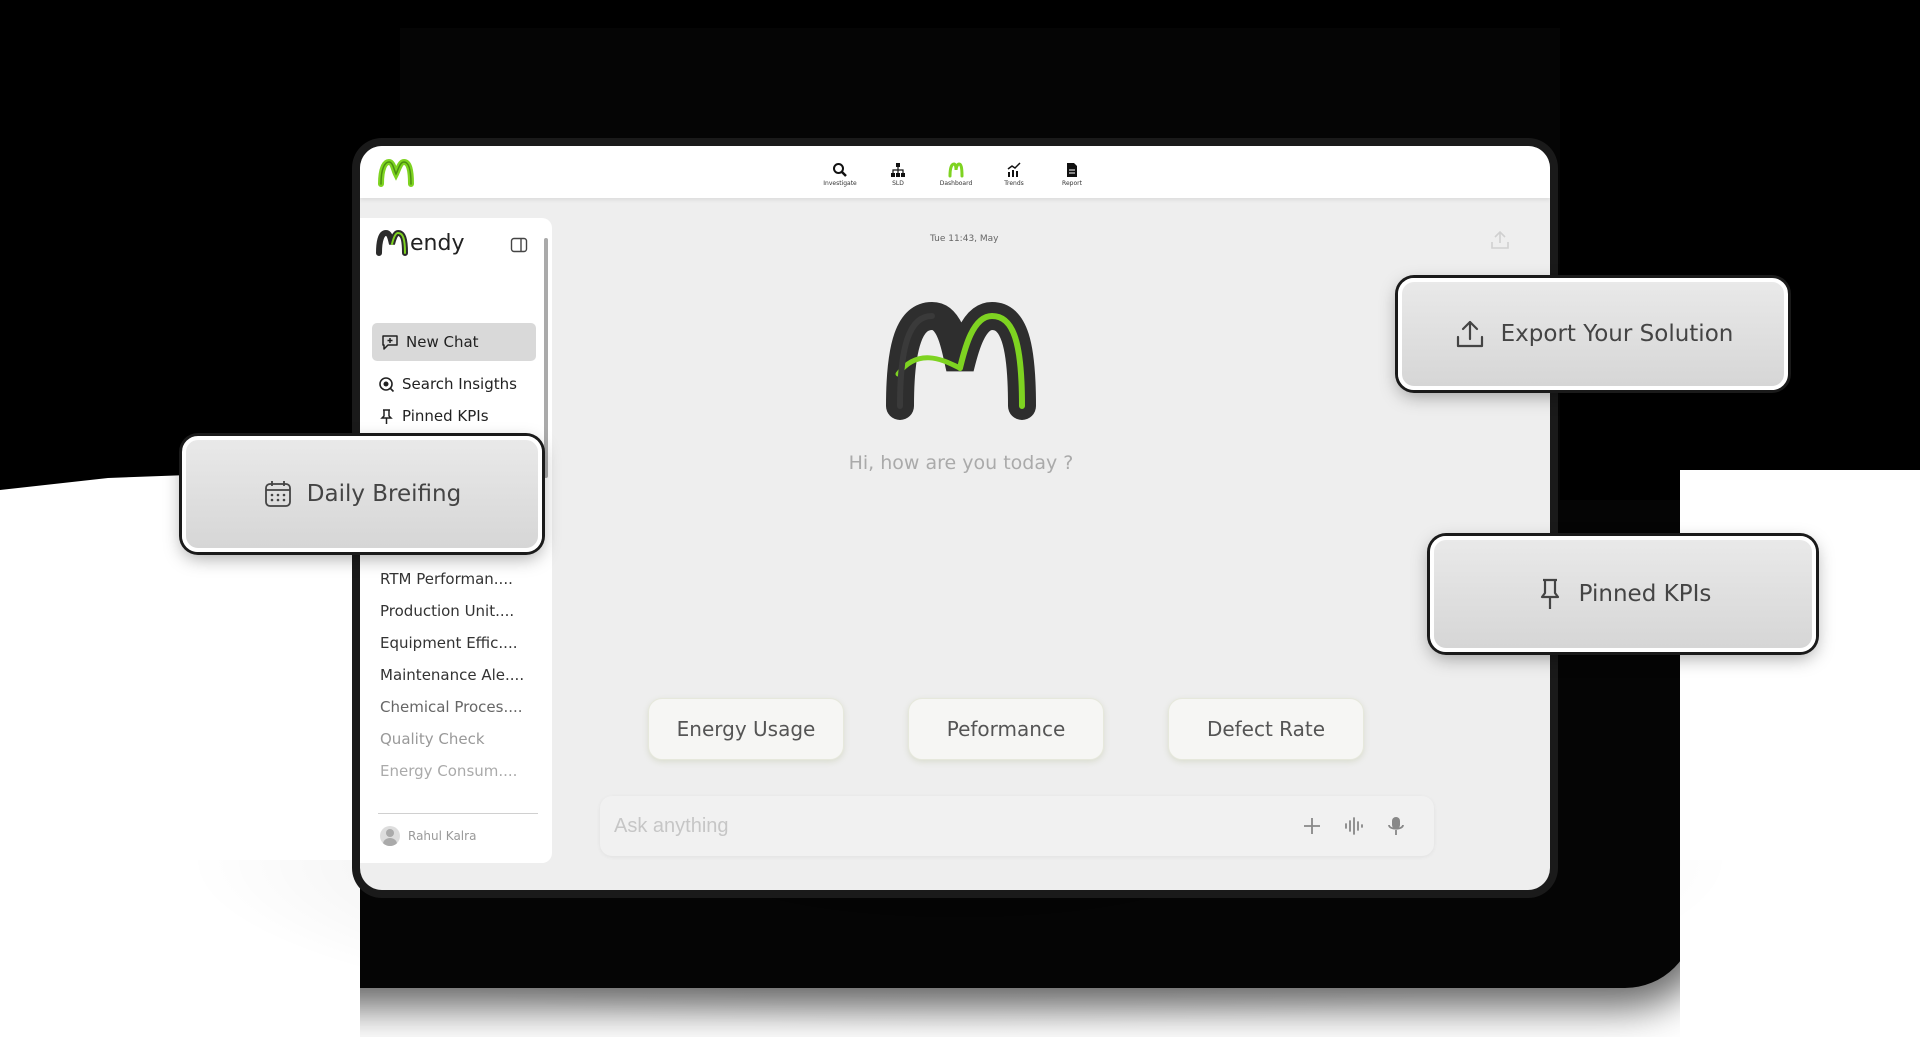 Image resolution: width=1920 pixels, height=1037 pixels. I want to click on greeting: Hi, how are you today ?, so click(961, 463).